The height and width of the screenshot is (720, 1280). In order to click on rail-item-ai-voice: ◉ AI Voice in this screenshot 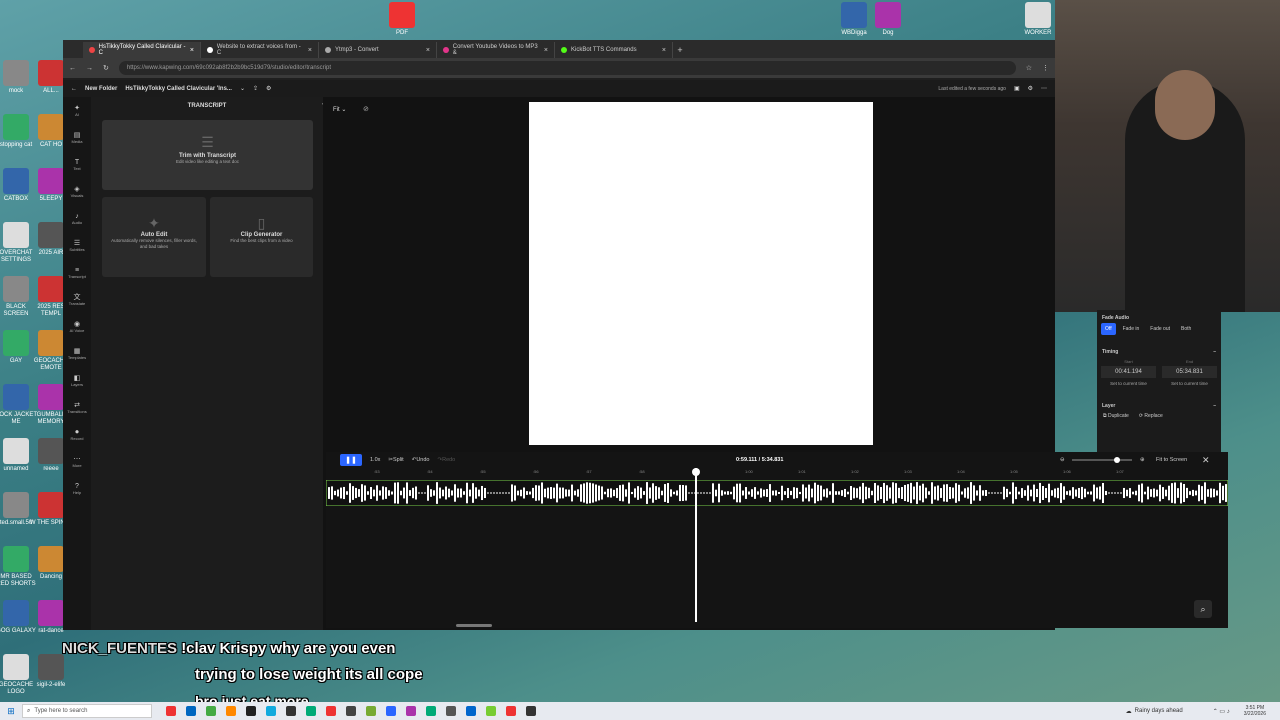, I will do `click(77, 326)`.